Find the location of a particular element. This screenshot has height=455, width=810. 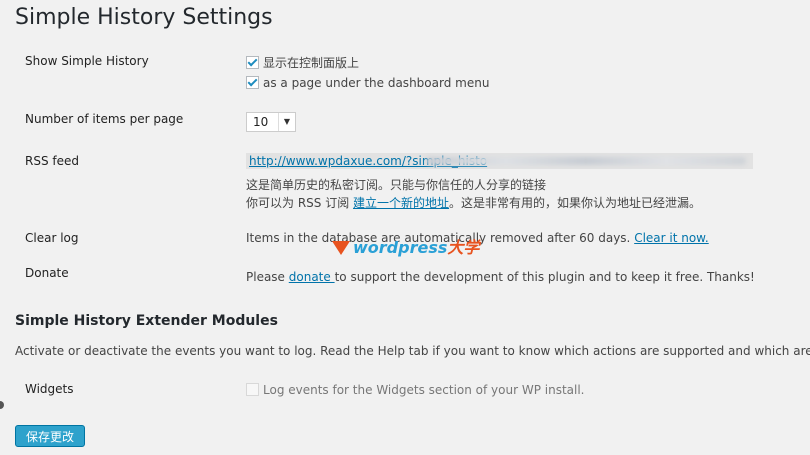

show-history-label: Show Simple History is located at coordinates (87, 61).